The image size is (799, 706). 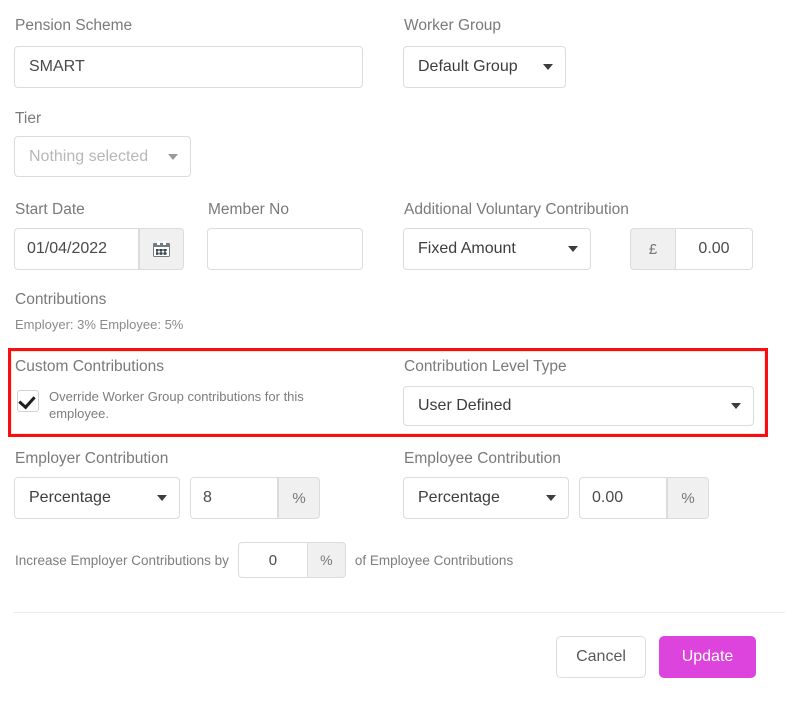 What do you see at coordinates (272, 560) in the screenshot?
I see `increase-amount-input: 0` at bounding box center [272, 560].